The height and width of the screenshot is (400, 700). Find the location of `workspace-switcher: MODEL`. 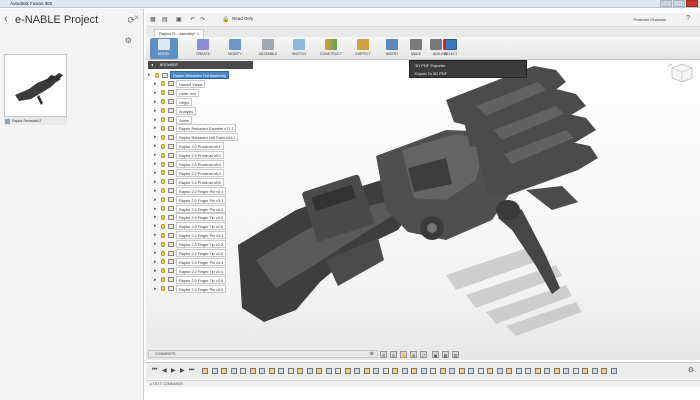

workspace-switcher: MODEL is located at coordinates (164, 48).